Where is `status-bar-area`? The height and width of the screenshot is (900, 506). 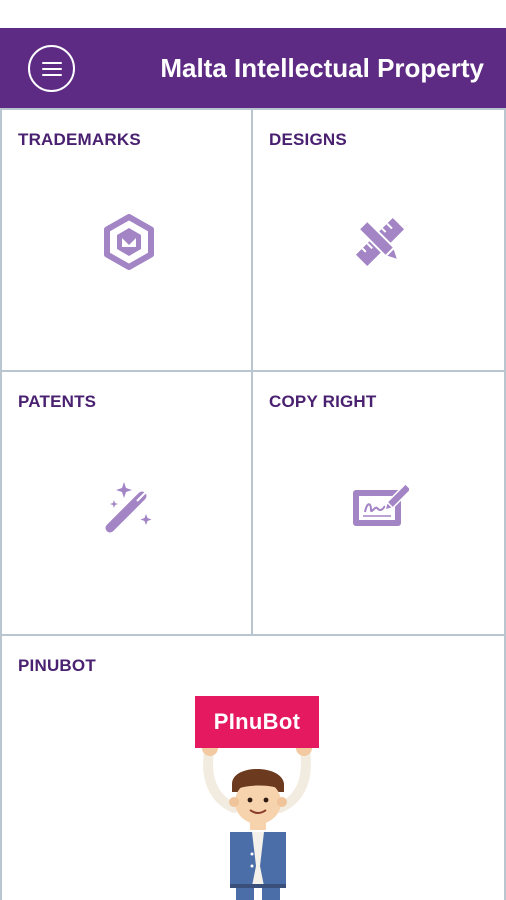
status-bar-area is located at coordinates (253, 14).